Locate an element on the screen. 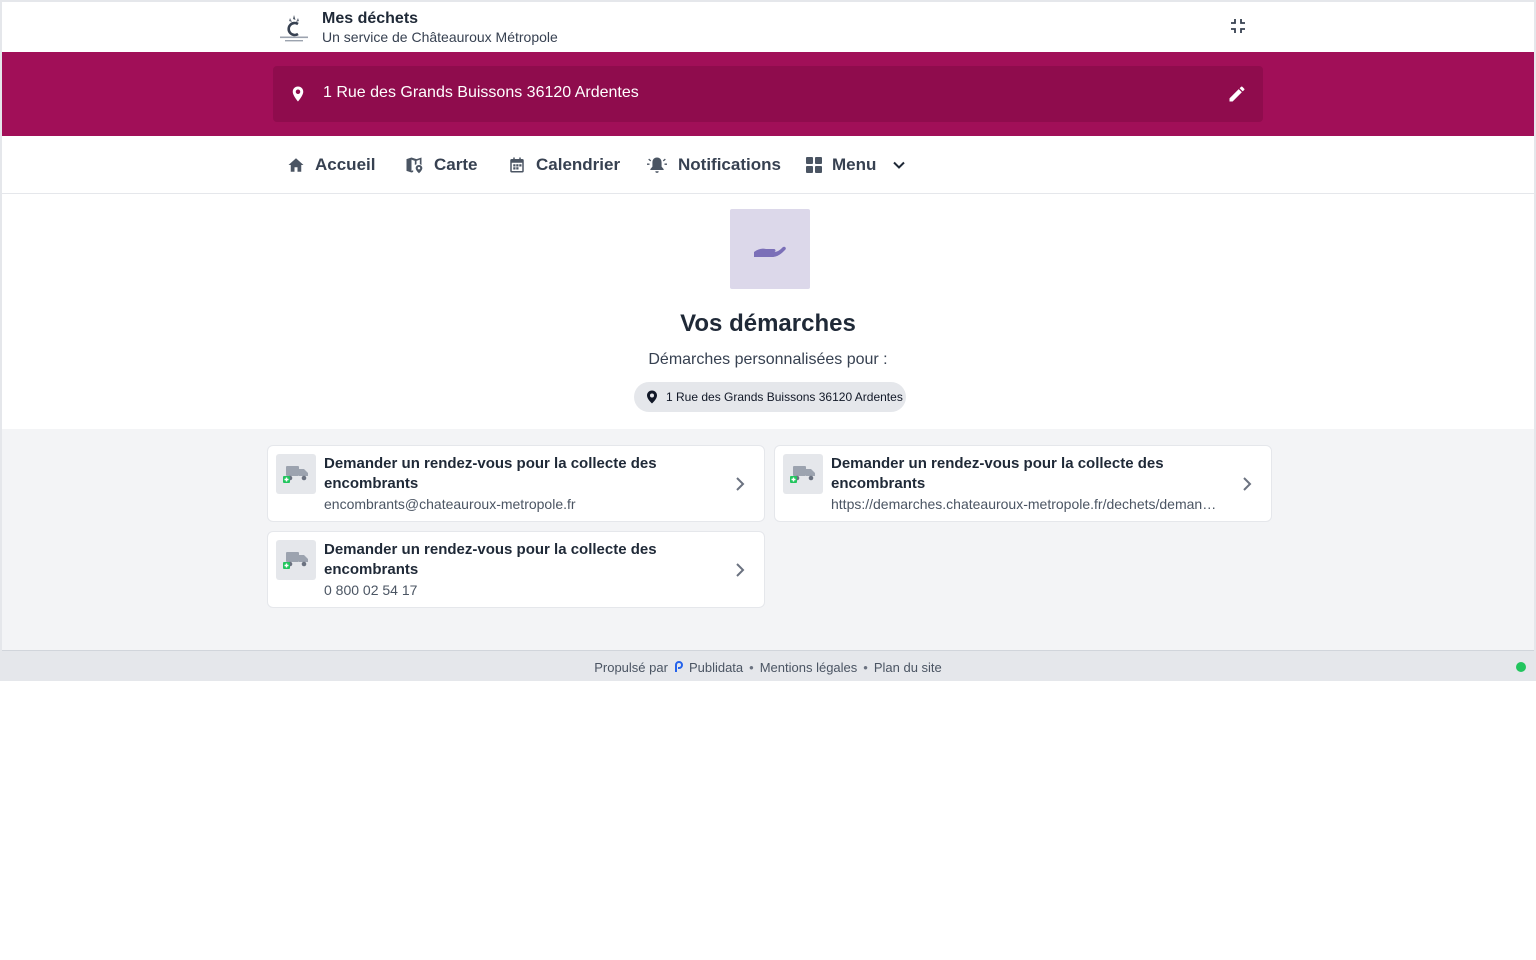 The height and width of the screenshot is (960, 1536). chateauroux-logo is located at coordinates (294, 28).